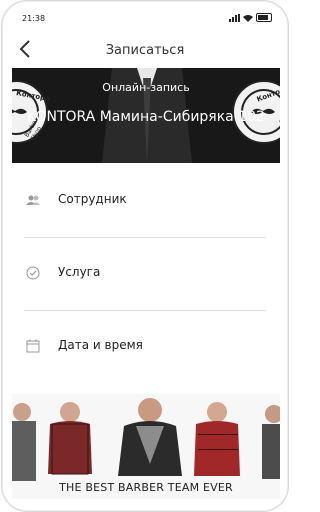 The image size is (320, 512). What do you see at coordinates (33, 346) in the screenshot?
I see `calendar-icon` at bounding box center [33, 346].